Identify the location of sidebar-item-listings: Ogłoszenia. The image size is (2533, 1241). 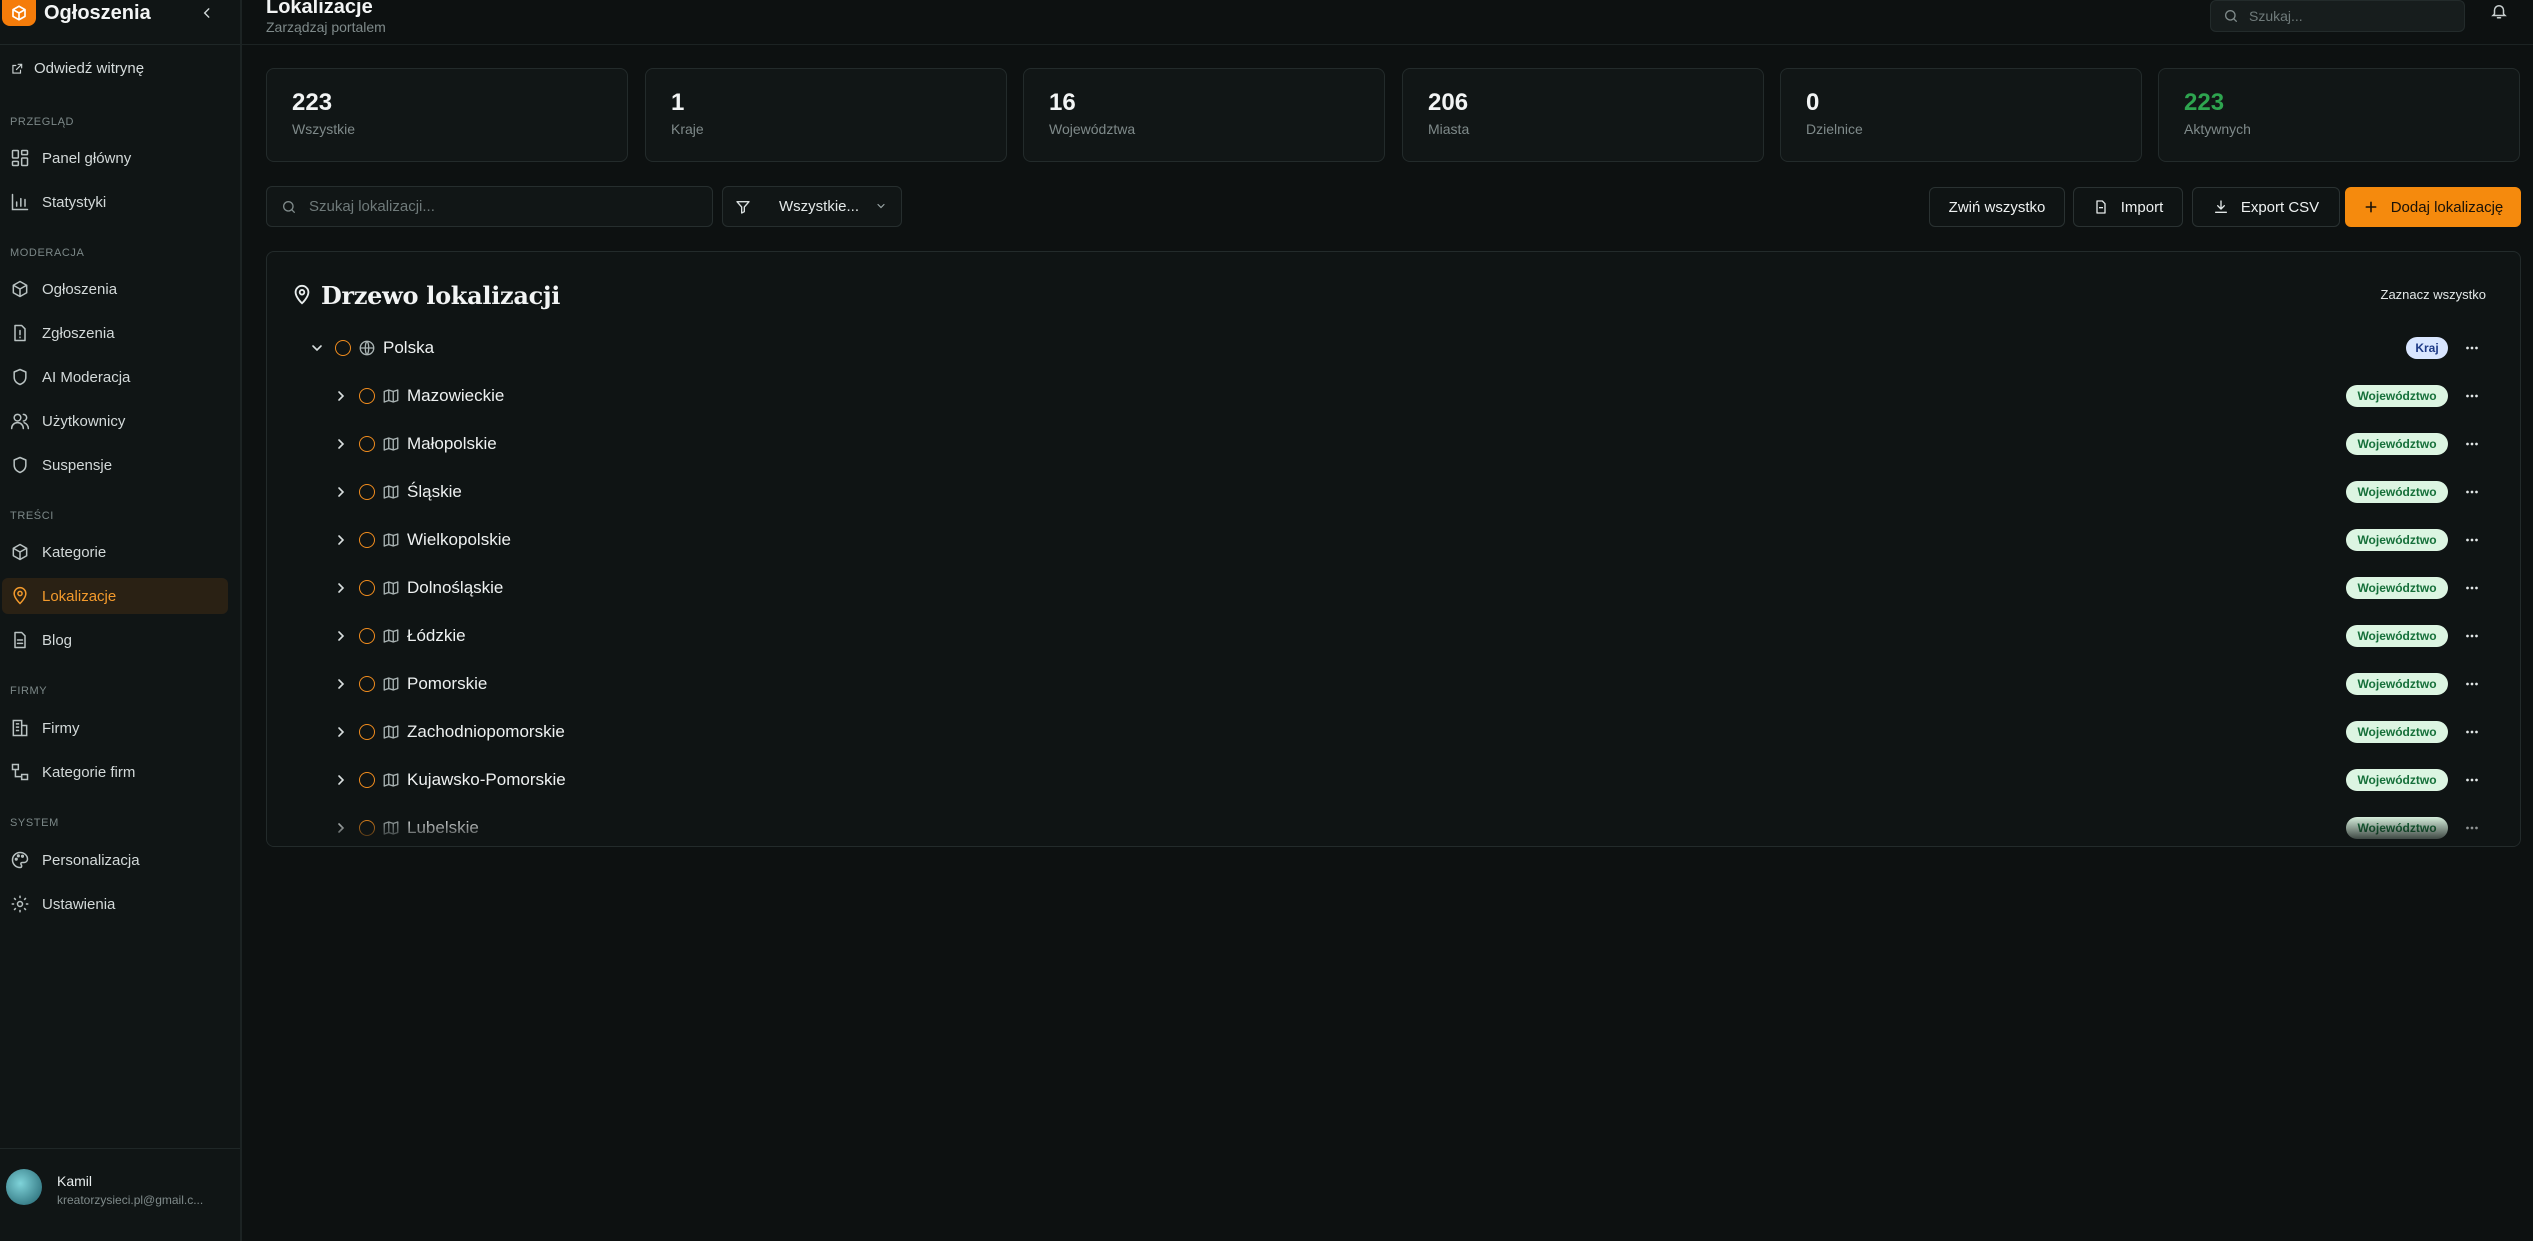
(115, 289).